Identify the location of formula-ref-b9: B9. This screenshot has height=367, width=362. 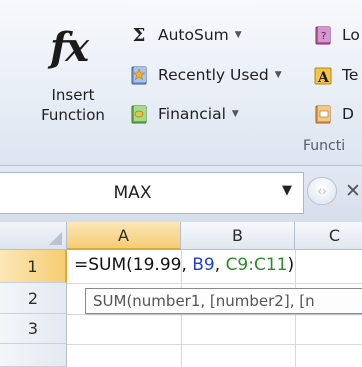
(203, 265).